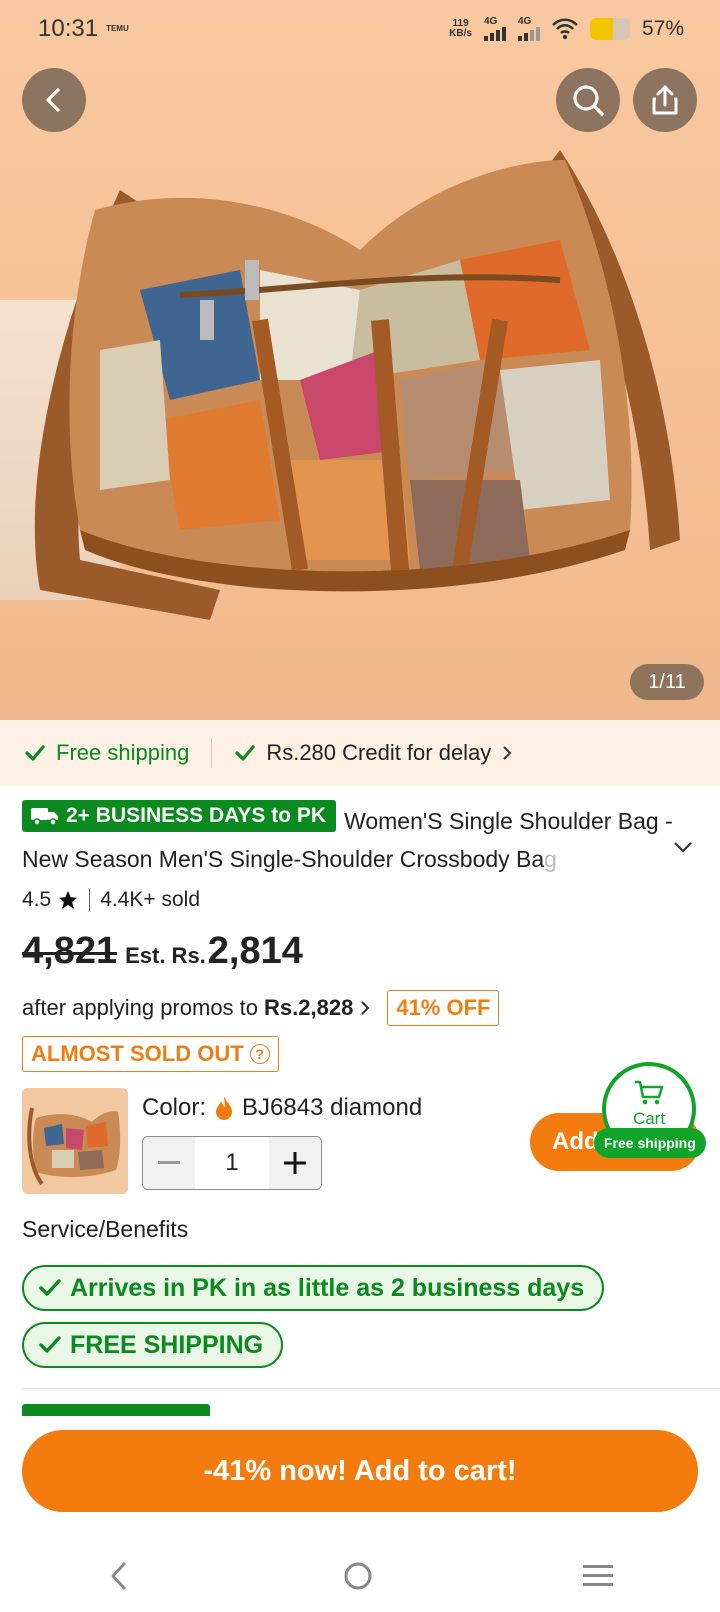 This screenshot has width=720, height=1612. What do you see at coordinates (649, 1118) in the screenshot?
I see `cart-label: Cart` at bounding box center [649, 1118].